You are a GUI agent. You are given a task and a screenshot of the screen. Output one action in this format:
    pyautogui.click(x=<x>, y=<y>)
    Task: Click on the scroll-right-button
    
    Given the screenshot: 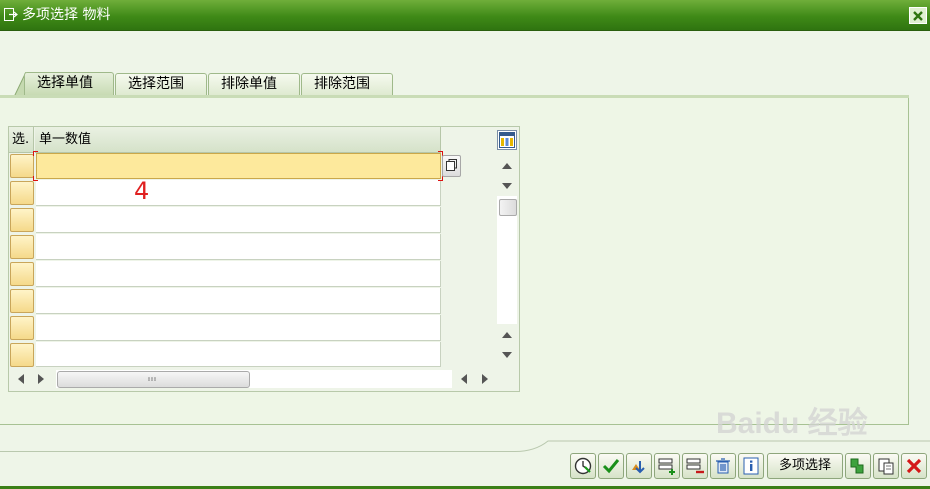 What is the action you would take?
    pyautogui.click(x=41, y=379)
    